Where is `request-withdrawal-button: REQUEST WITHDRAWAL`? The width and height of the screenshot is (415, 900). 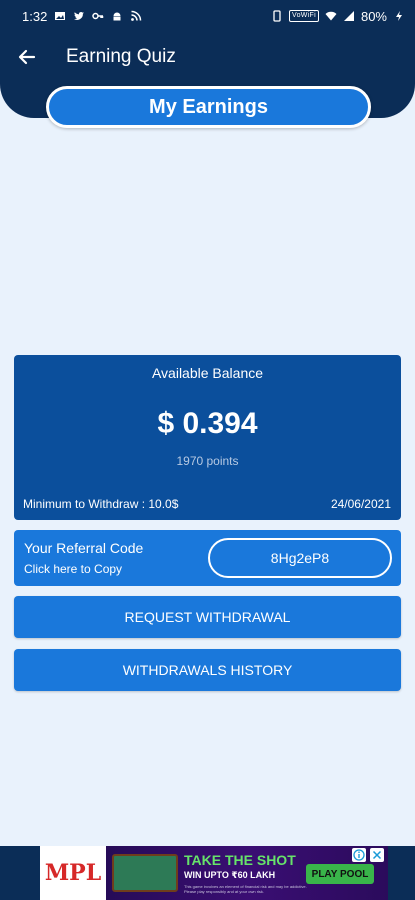 request-withdrawal-button: REQUEST WITHDRAWAL is located at coordinates (207, 617).